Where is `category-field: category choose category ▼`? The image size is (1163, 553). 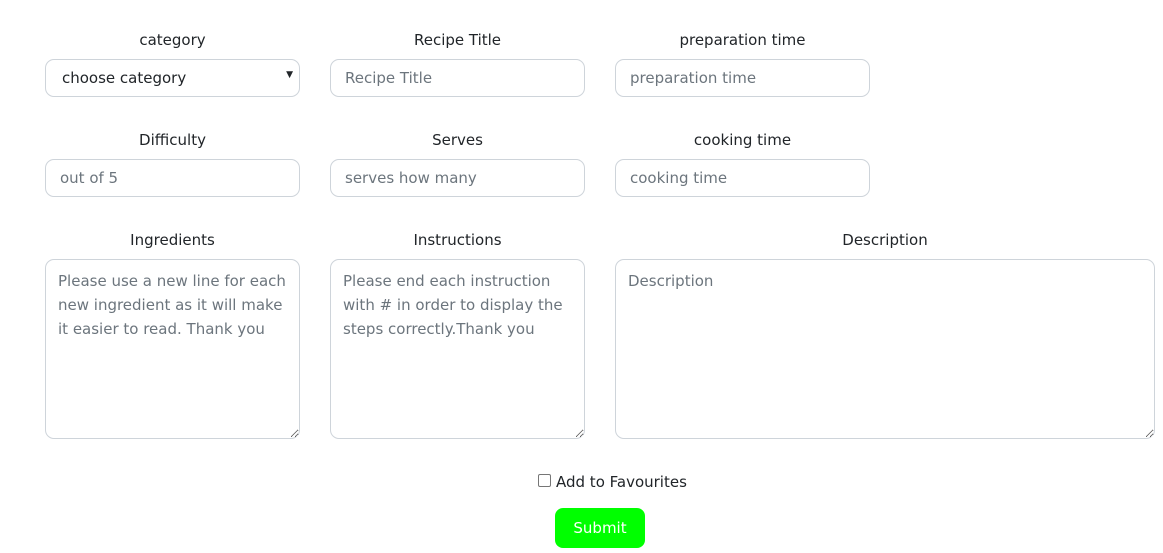
category-field: category choose category ▼ is located at coordinates (172, 65).